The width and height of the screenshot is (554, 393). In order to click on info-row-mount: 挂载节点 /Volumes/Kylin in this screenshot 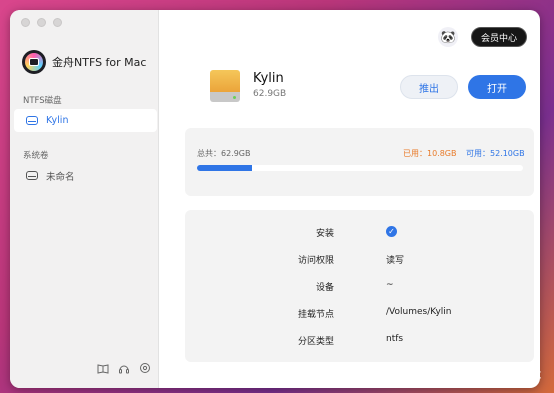, I will do `click(359, 314)`.